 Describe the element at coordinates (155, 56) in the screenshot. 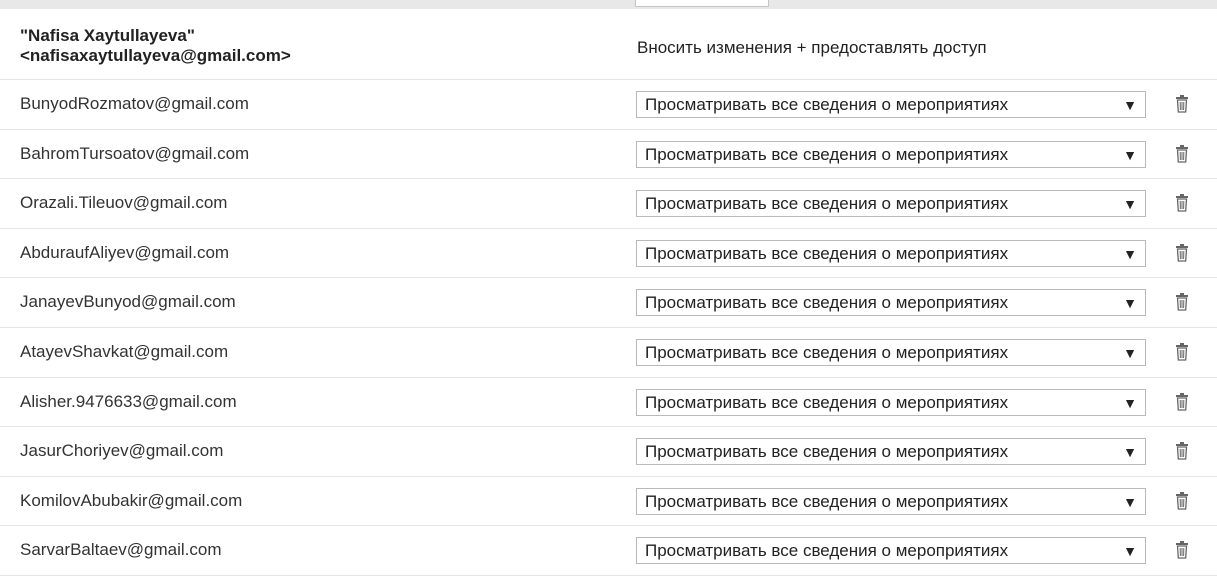

I see `owner-email: <nafisaxaytullayeva@gmail.com>` at that location.